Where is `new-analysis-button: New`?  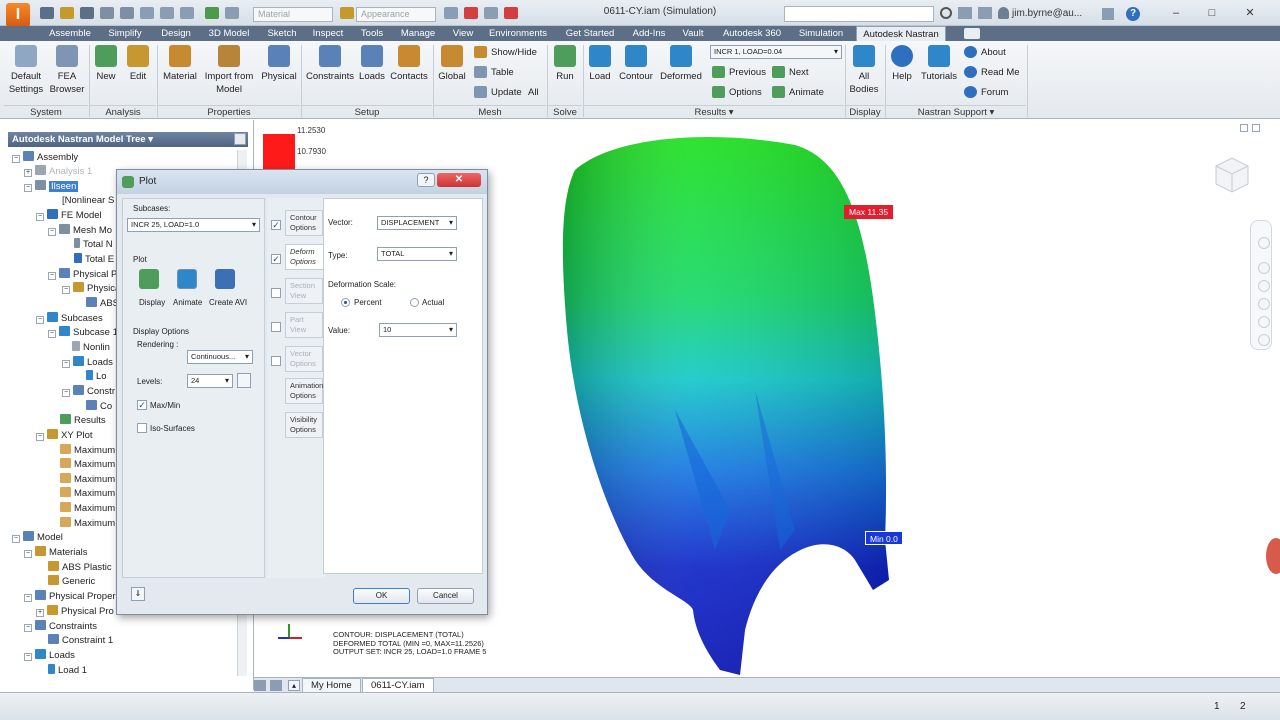
new-analysis-button: New is located at coordinates (106, 64).